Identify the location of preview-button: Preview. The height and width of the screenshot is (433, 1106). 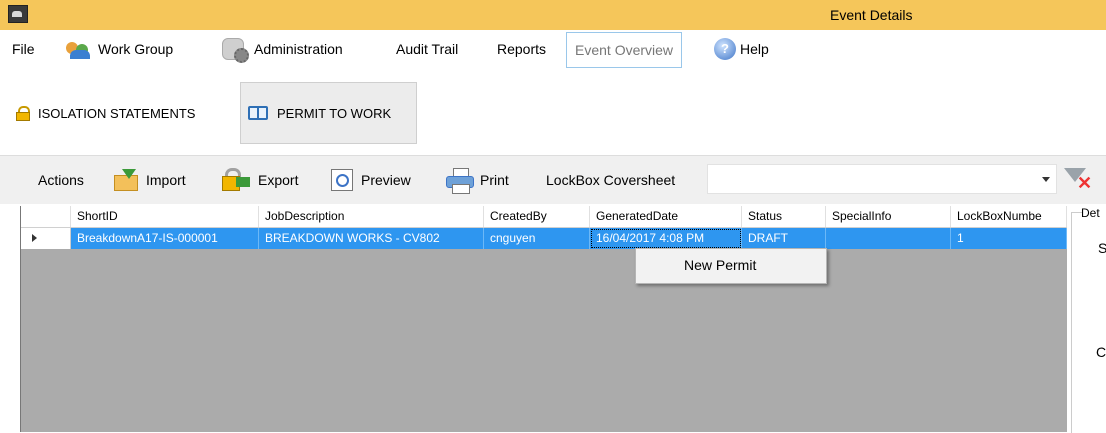
(371, 180).